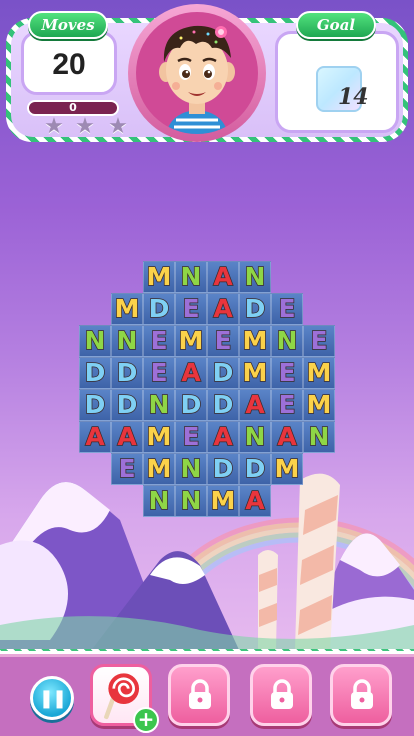 The width and height of the screenshot is (414, 736). I want to click on pause-button: ❚❚, so click(52, 698).